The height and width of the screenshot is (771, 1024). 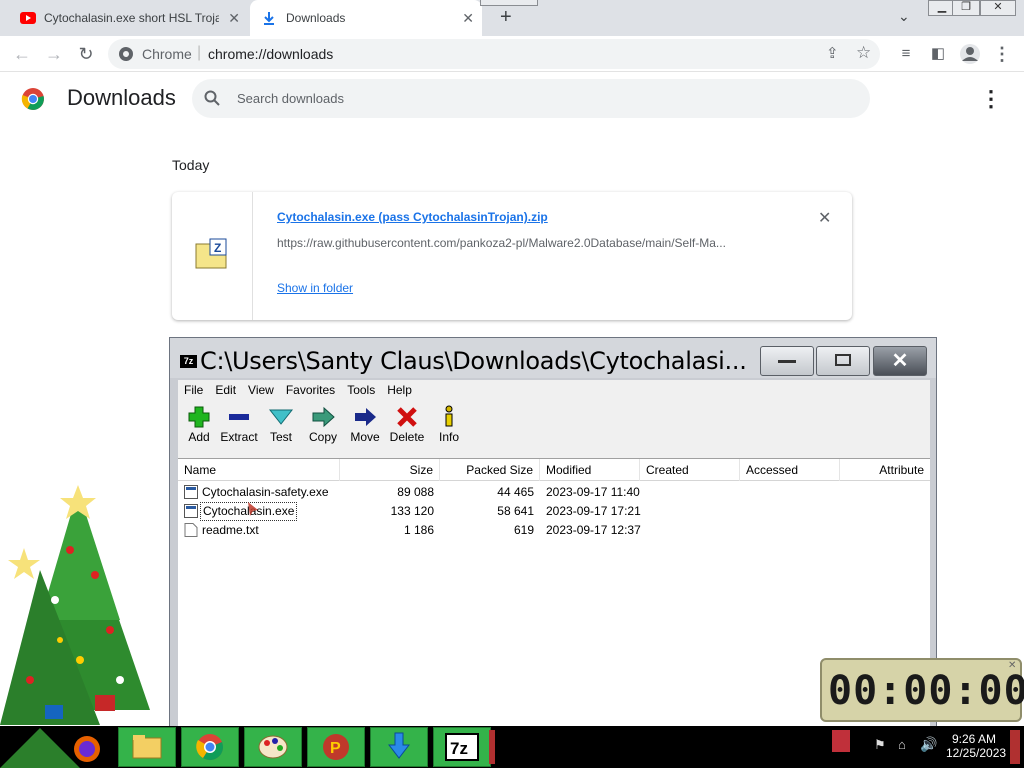 I want to click on delete-button: Delete, so click(x=407, y=426).